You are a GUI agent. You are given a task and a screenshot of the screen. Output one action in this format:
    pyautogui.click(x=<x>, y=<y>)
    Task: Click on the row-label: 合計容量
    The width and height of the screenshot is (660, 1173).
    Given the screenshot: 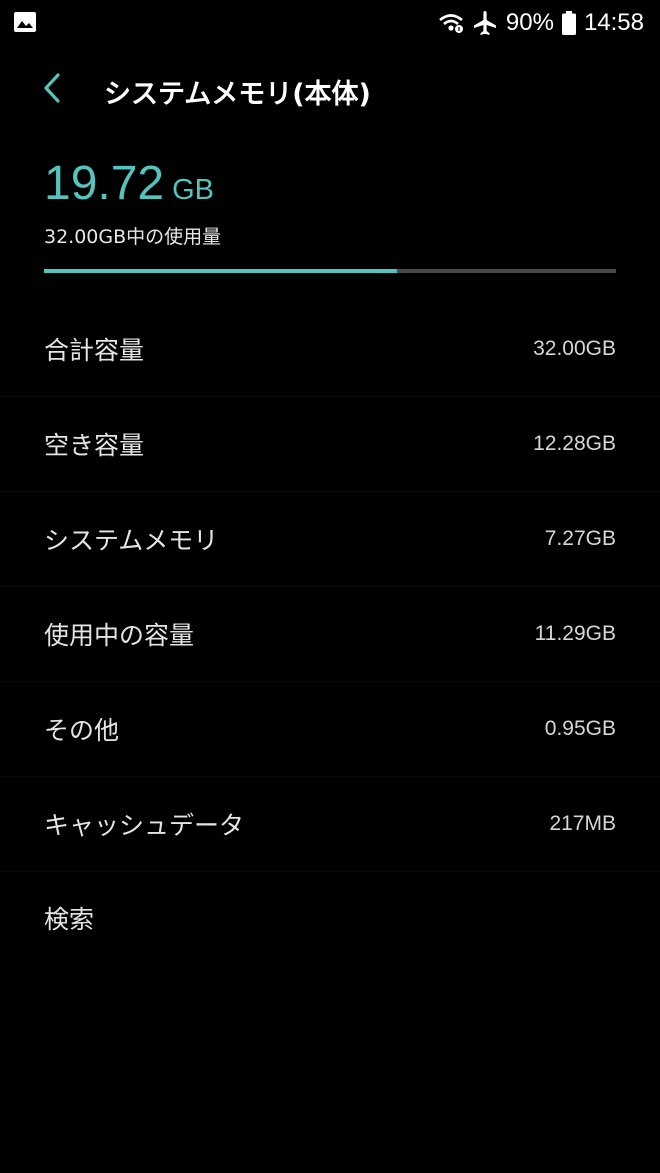 What is the action you would take?
    pyautogui.click(x=94, y=350)
    